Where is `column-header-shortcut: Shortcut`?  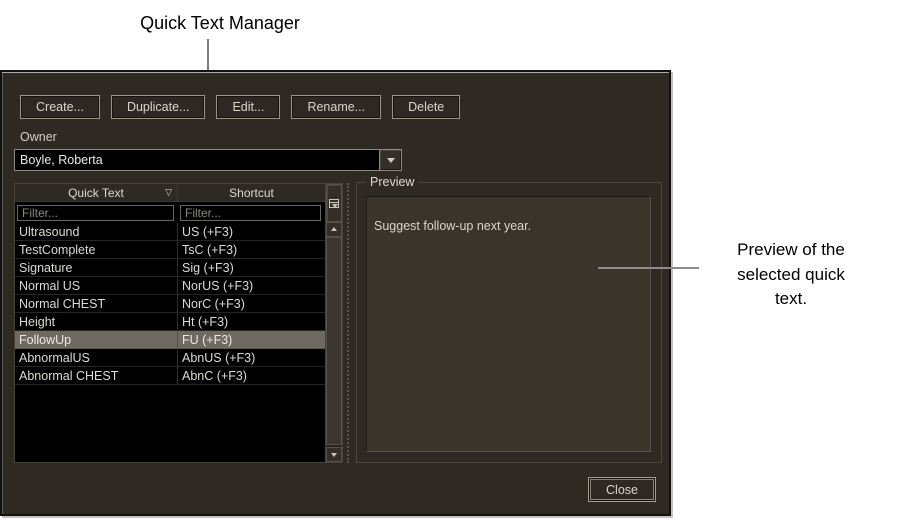
column-header-shortcut: Shortcut is located at coordinates (251, 193).